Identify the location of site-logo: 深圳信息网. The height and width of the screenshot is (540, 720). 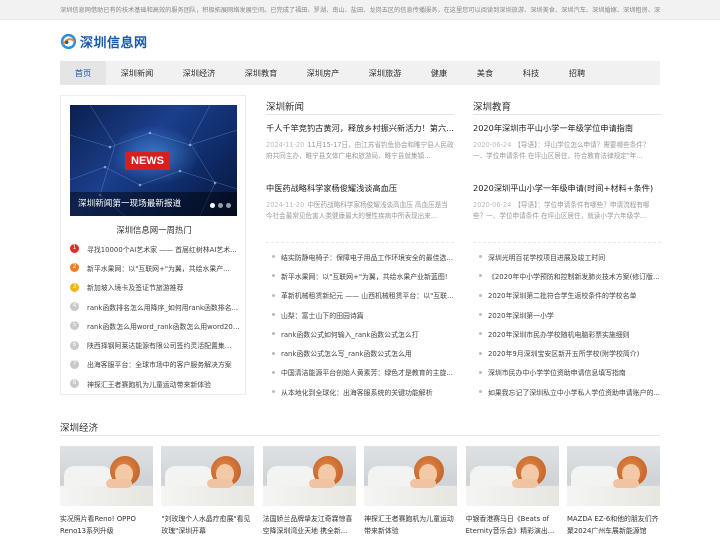
(104, 41).